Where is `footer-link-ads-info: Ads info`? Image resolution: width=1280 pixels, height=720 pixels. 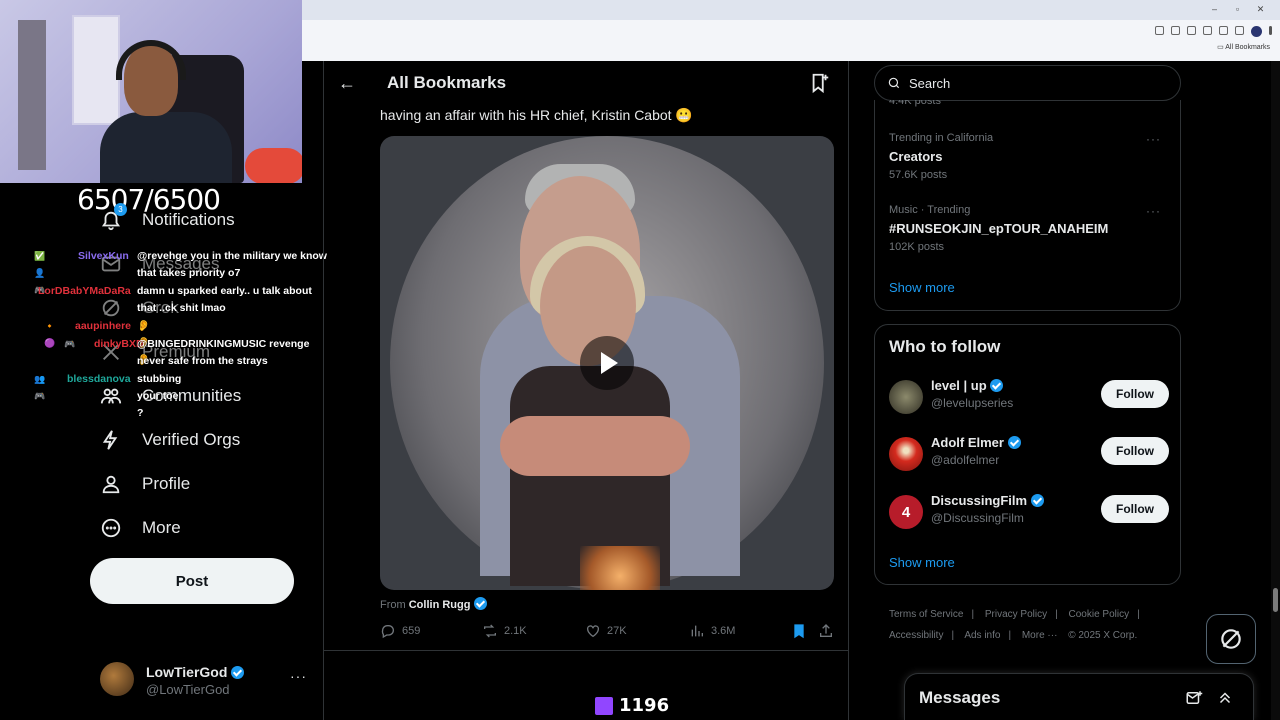 footer-link-ads-info: Ads info is located at coordinates (982, 635).